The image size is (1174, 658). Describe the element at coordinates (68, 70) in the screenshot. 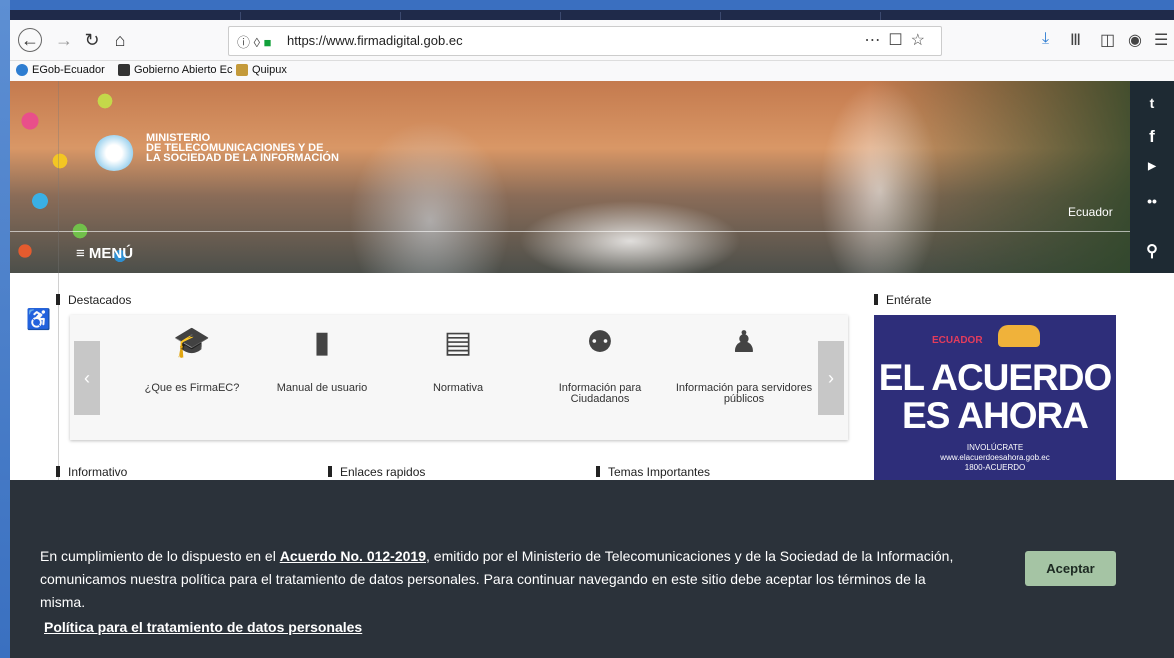

I see `bookmark-label: EGob-Ecuador` at that location.